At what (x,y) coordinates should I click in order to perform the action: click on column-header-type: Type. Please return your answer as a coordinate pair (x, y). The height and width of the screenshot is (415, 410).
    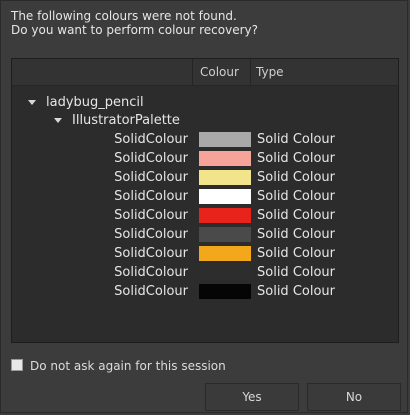
    Looking at the image, I should click on (270, 72).